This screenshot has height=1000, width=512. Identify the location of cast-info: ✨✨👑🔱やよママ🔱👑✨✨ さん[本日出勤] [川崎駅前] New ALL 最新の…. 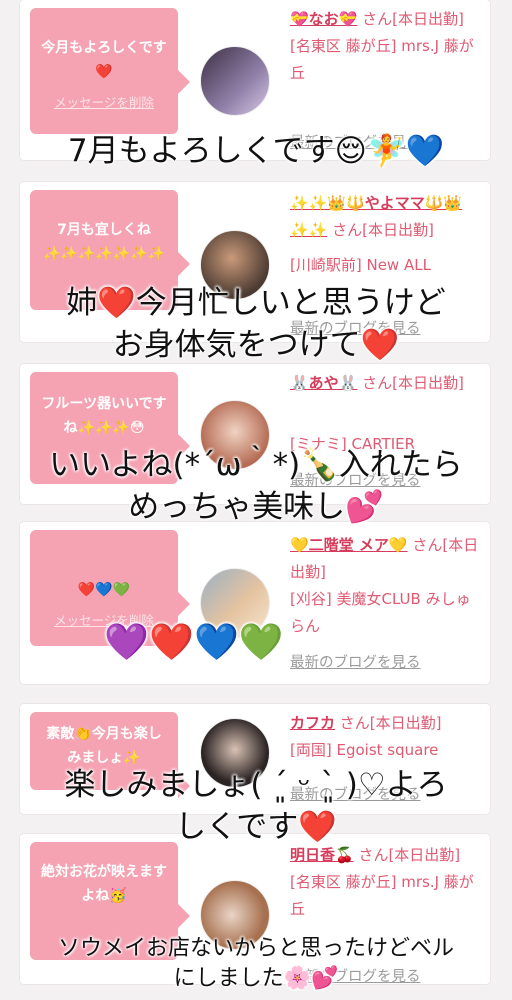
(387, 263).